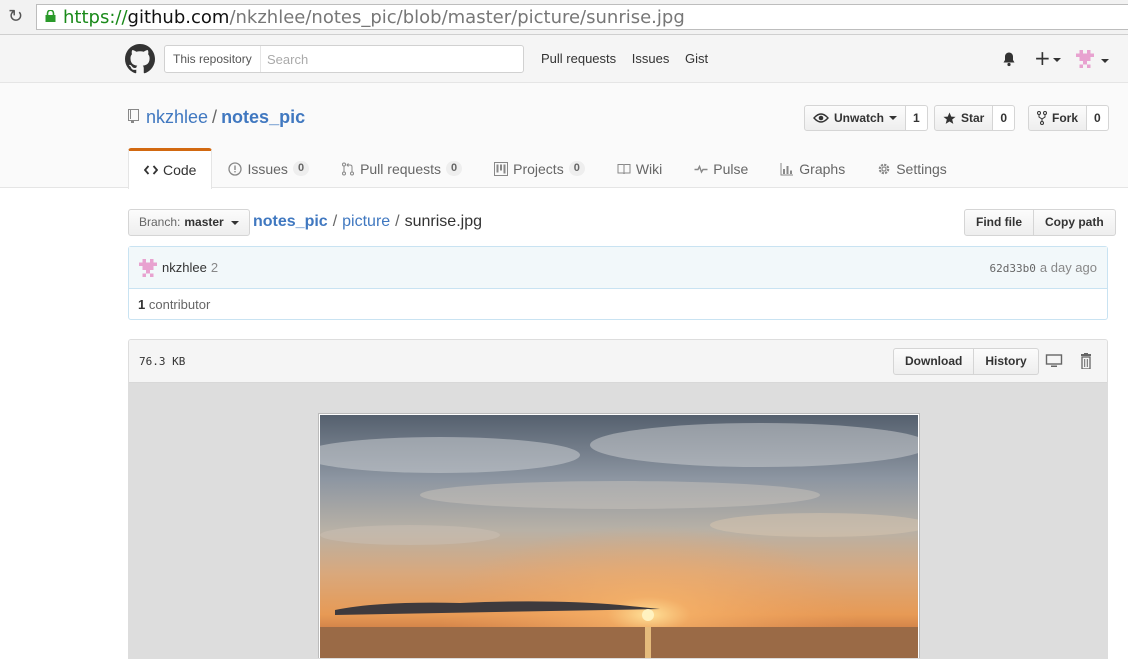 The height and width of the screenshot is (659, 1128). I want to click on tab-wiki: Wiki, so click(639, 168).